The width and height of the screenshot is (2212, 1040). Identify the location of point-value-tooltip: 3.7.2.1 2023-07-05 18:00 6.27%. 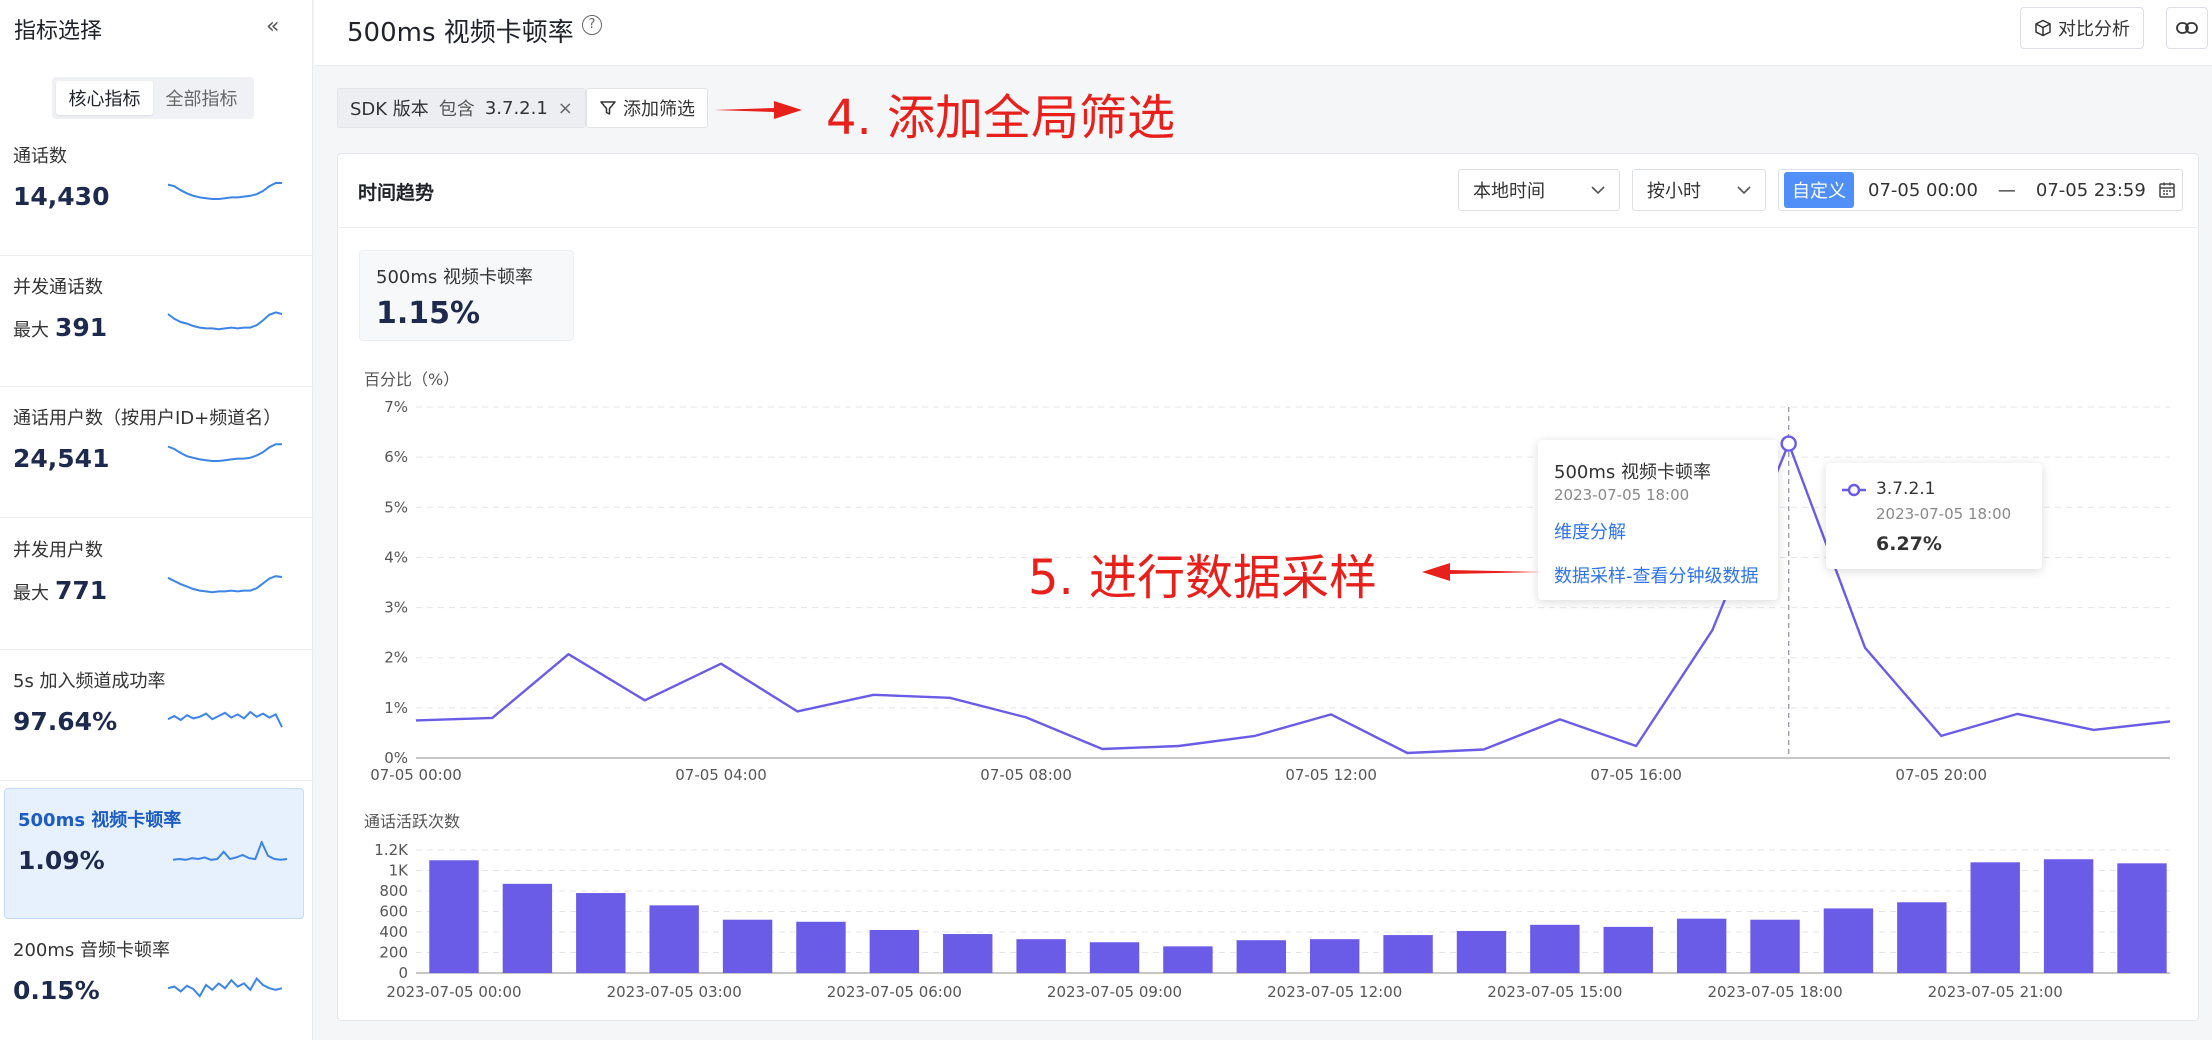
(1934, 516).